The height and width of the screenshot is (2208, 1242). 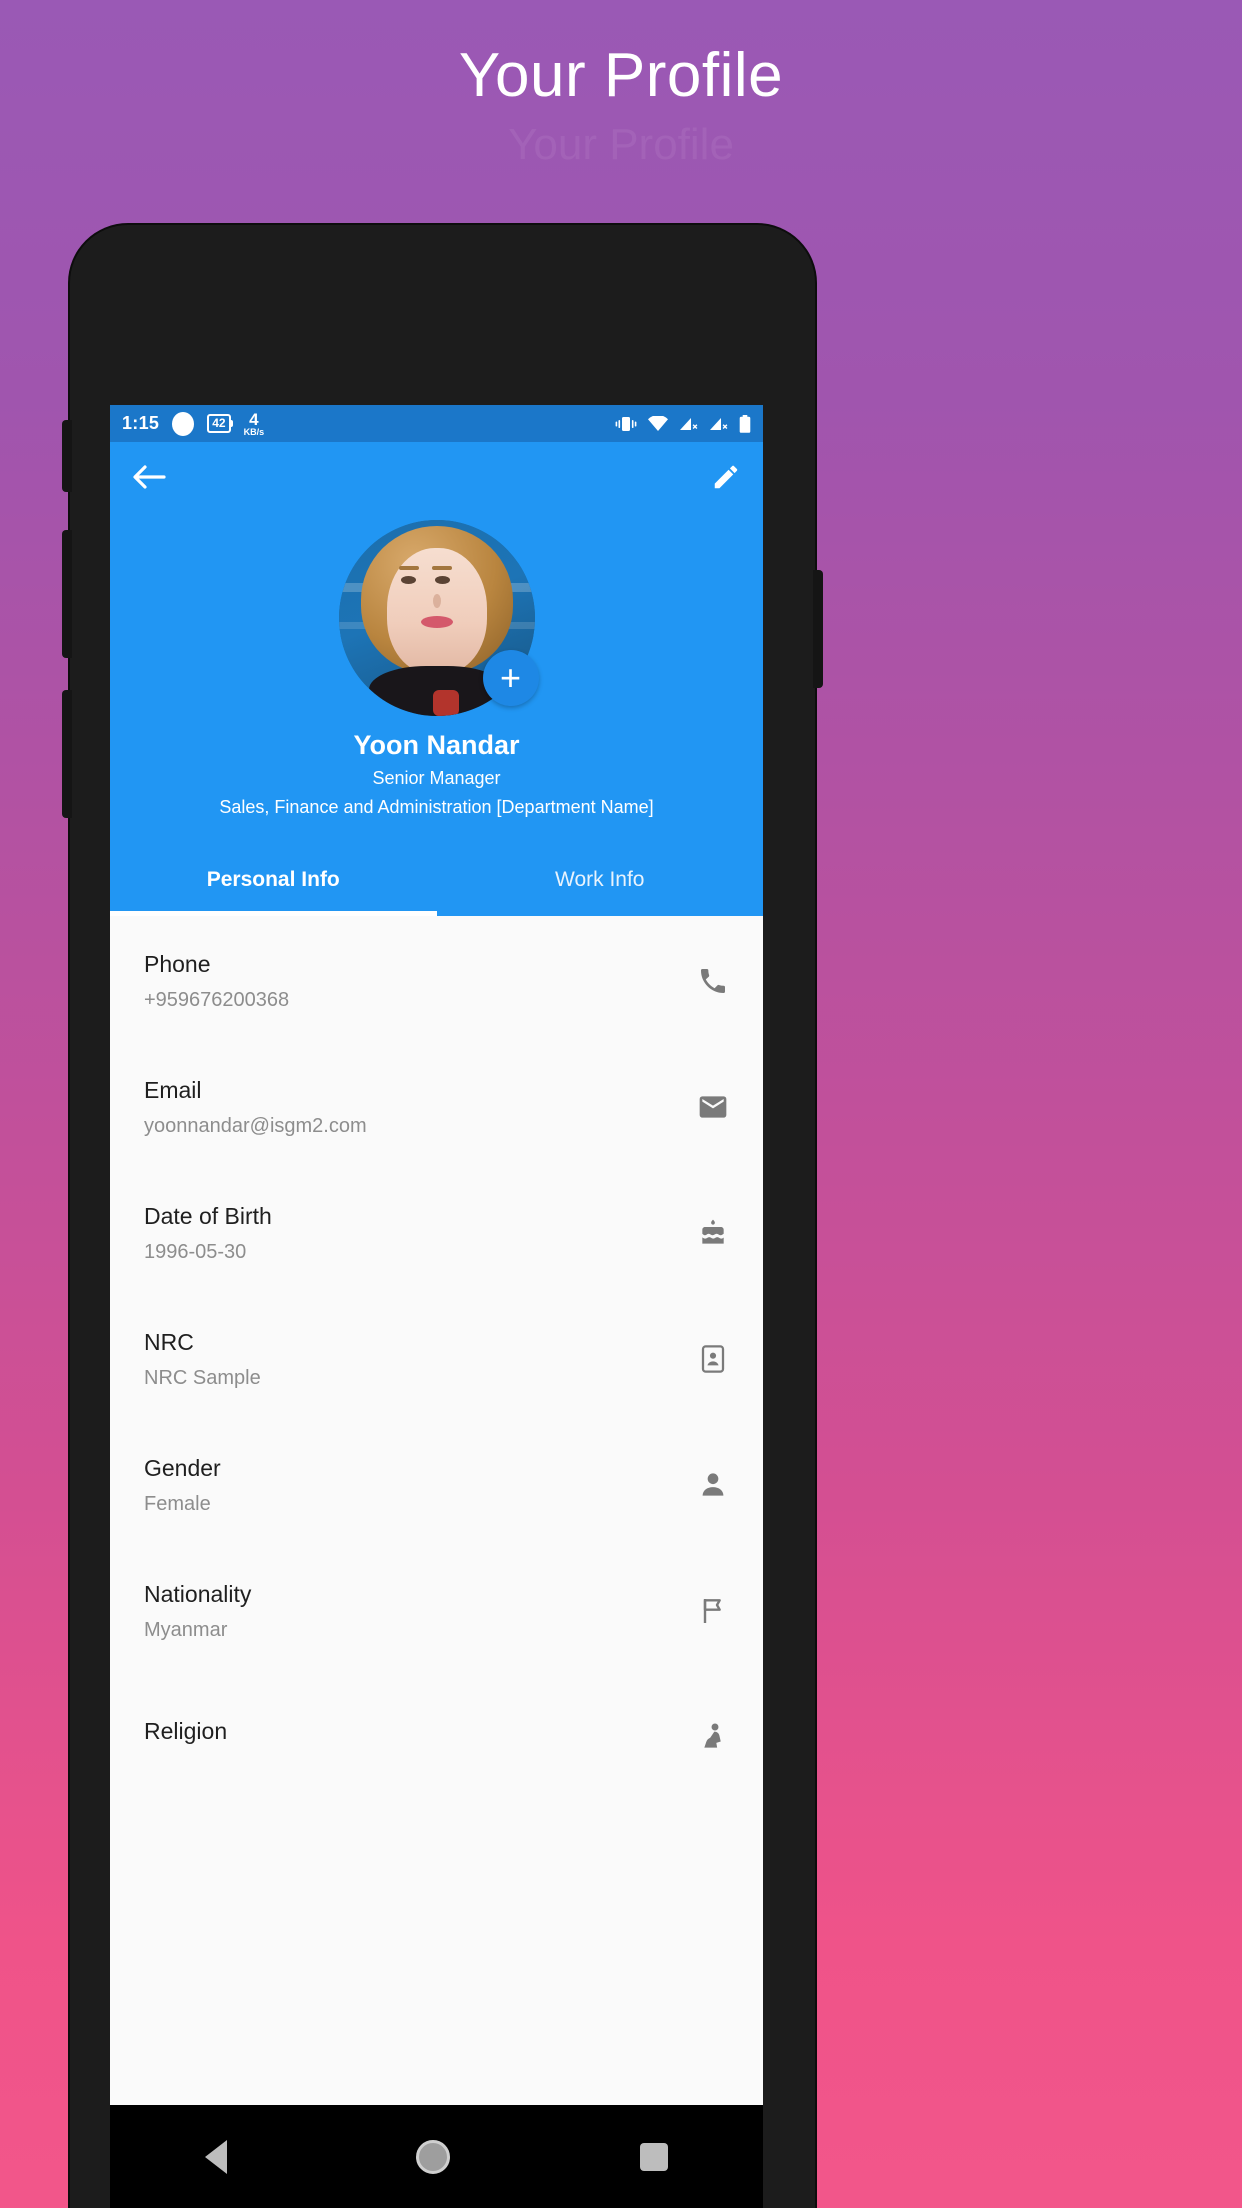 I want to click on phone-button-right, so click(x=818, y=629).